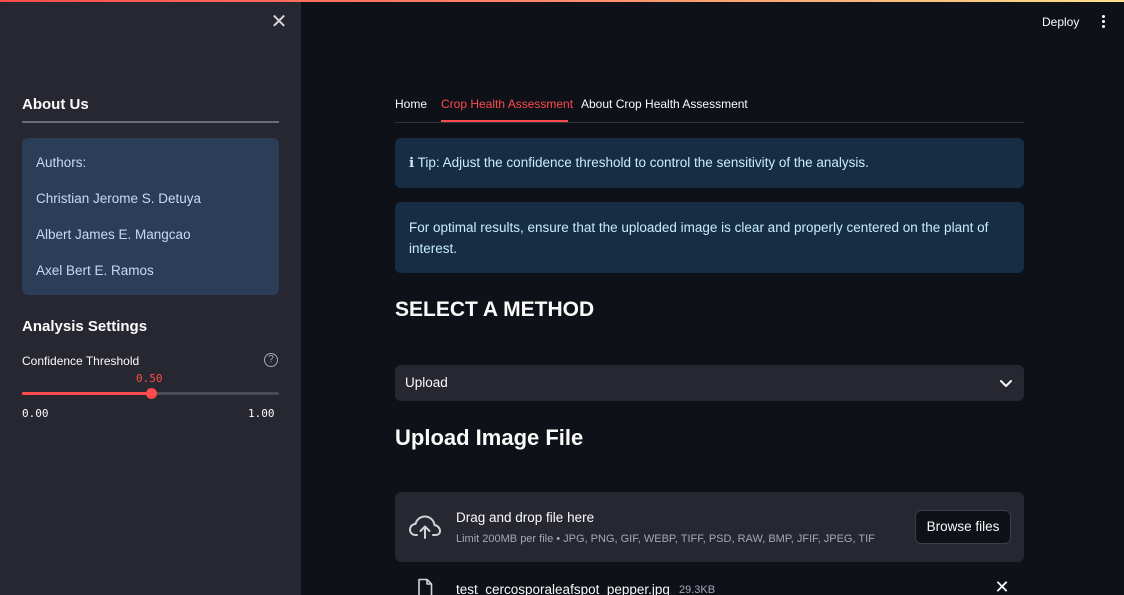 This screenshot has width=1124, height=595. I want to click on about-us-heading: About Us, so click(55, 104).